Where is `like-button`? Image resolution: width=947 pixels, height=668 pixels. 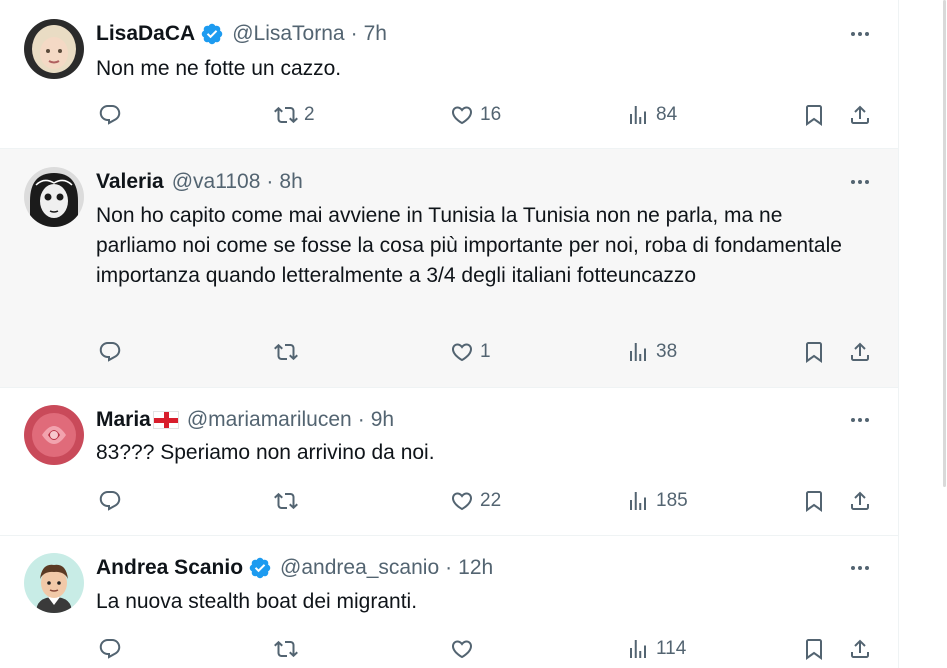
like-button is located at coordinates (465, 649).